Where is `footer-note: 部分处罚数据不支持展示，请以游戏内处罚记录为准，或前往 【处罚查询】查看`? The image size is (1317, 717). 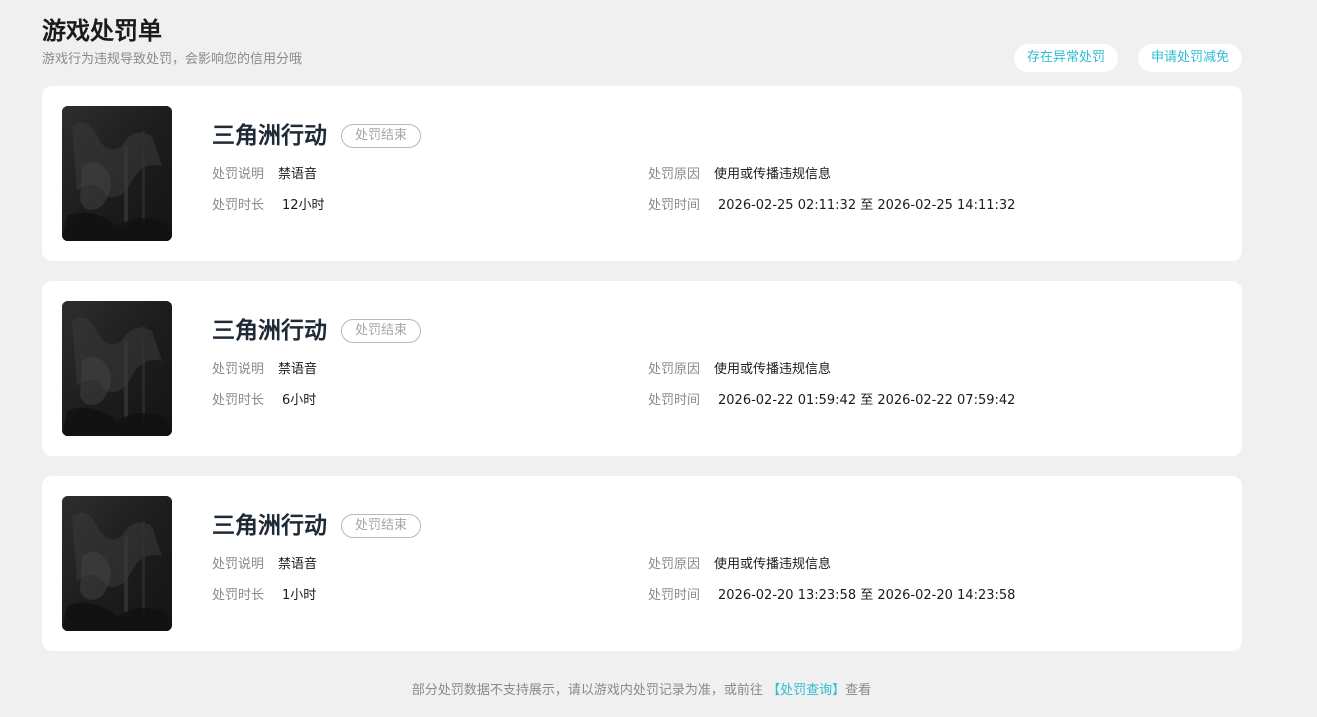 footer-note: 部分处罚数据不支持展示，请以游戏内处罚记录为准，或前往 【处罚查询】查看 is located at coordinates (641, 691).